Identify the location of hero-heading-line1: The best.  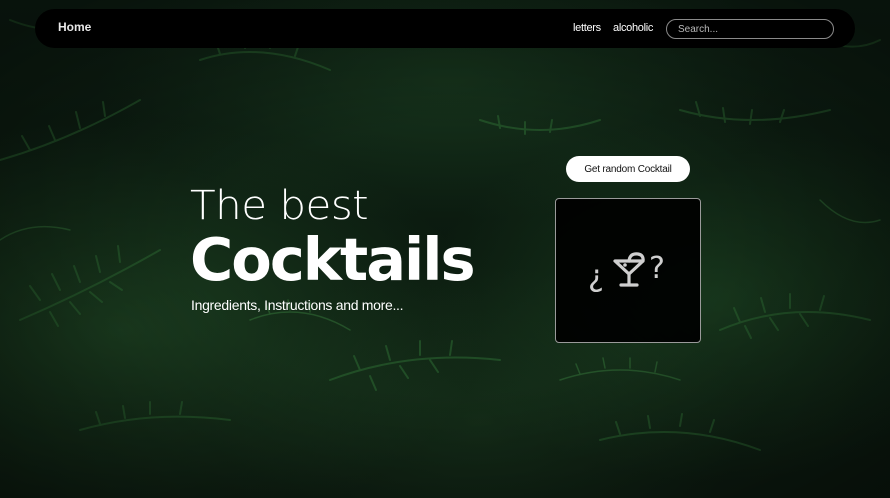
(279, 206).